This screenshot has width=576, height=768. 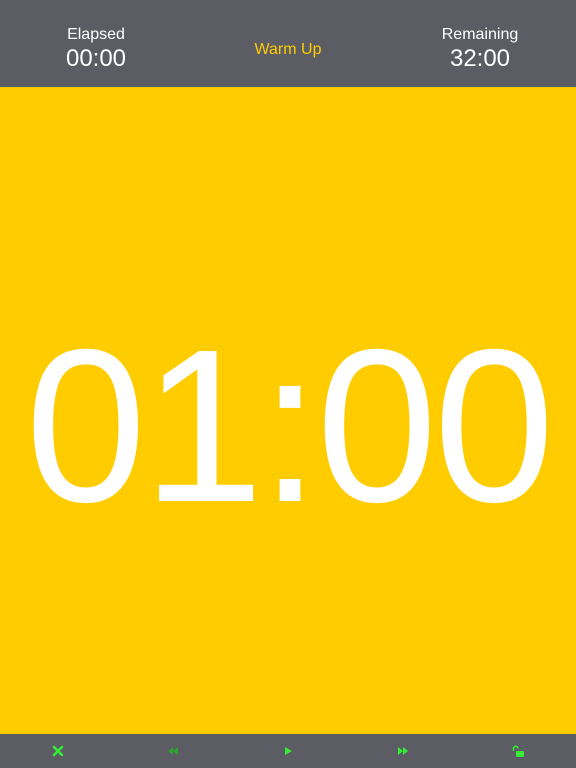 I want to click on remaining-section: Remaining 32:00, so click(x=480, y=50).